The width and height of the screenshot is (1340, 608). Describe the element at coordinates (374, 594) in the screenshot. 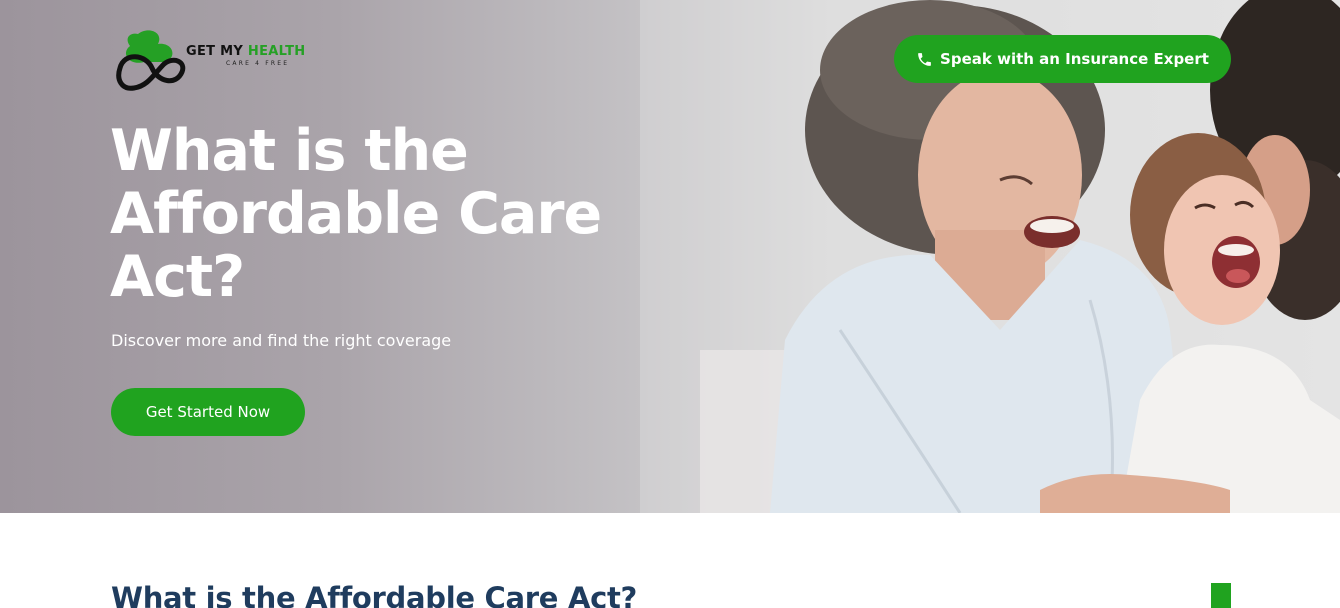

I see `section-title: What is the Affordable Care Act?` at that location.